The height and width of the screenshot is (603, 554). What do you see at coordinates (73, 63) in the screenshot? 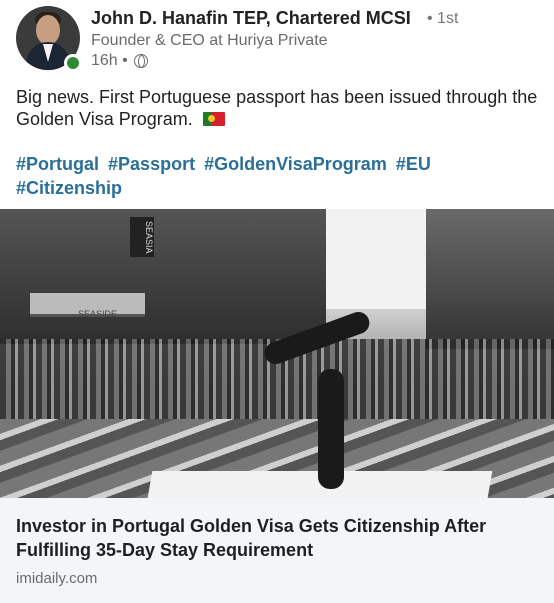
I see `online-status-icon` at bounding box center [73, 63].